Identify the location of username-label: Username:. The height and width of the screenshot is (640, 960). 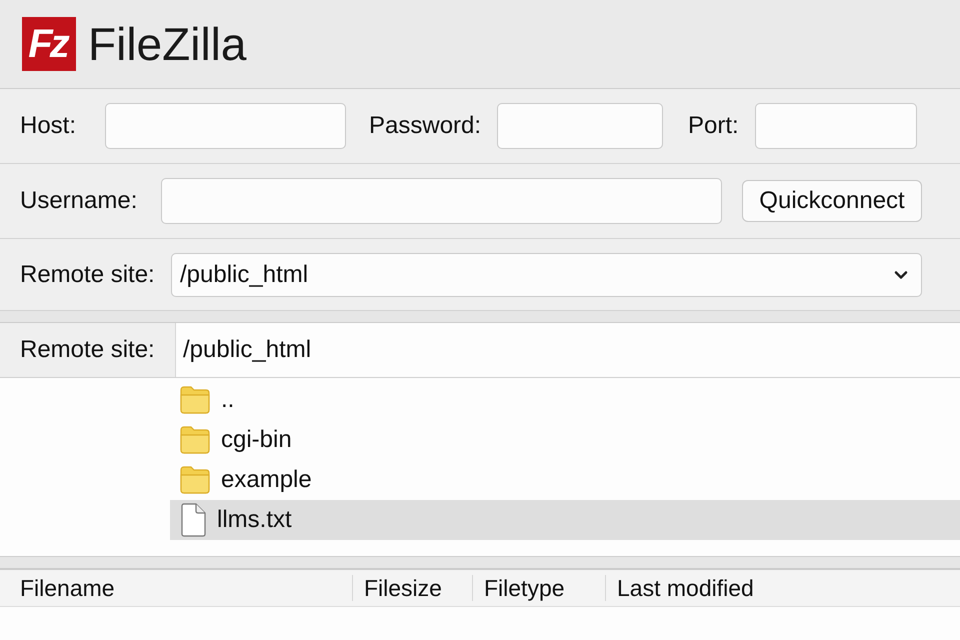
(79, 201).